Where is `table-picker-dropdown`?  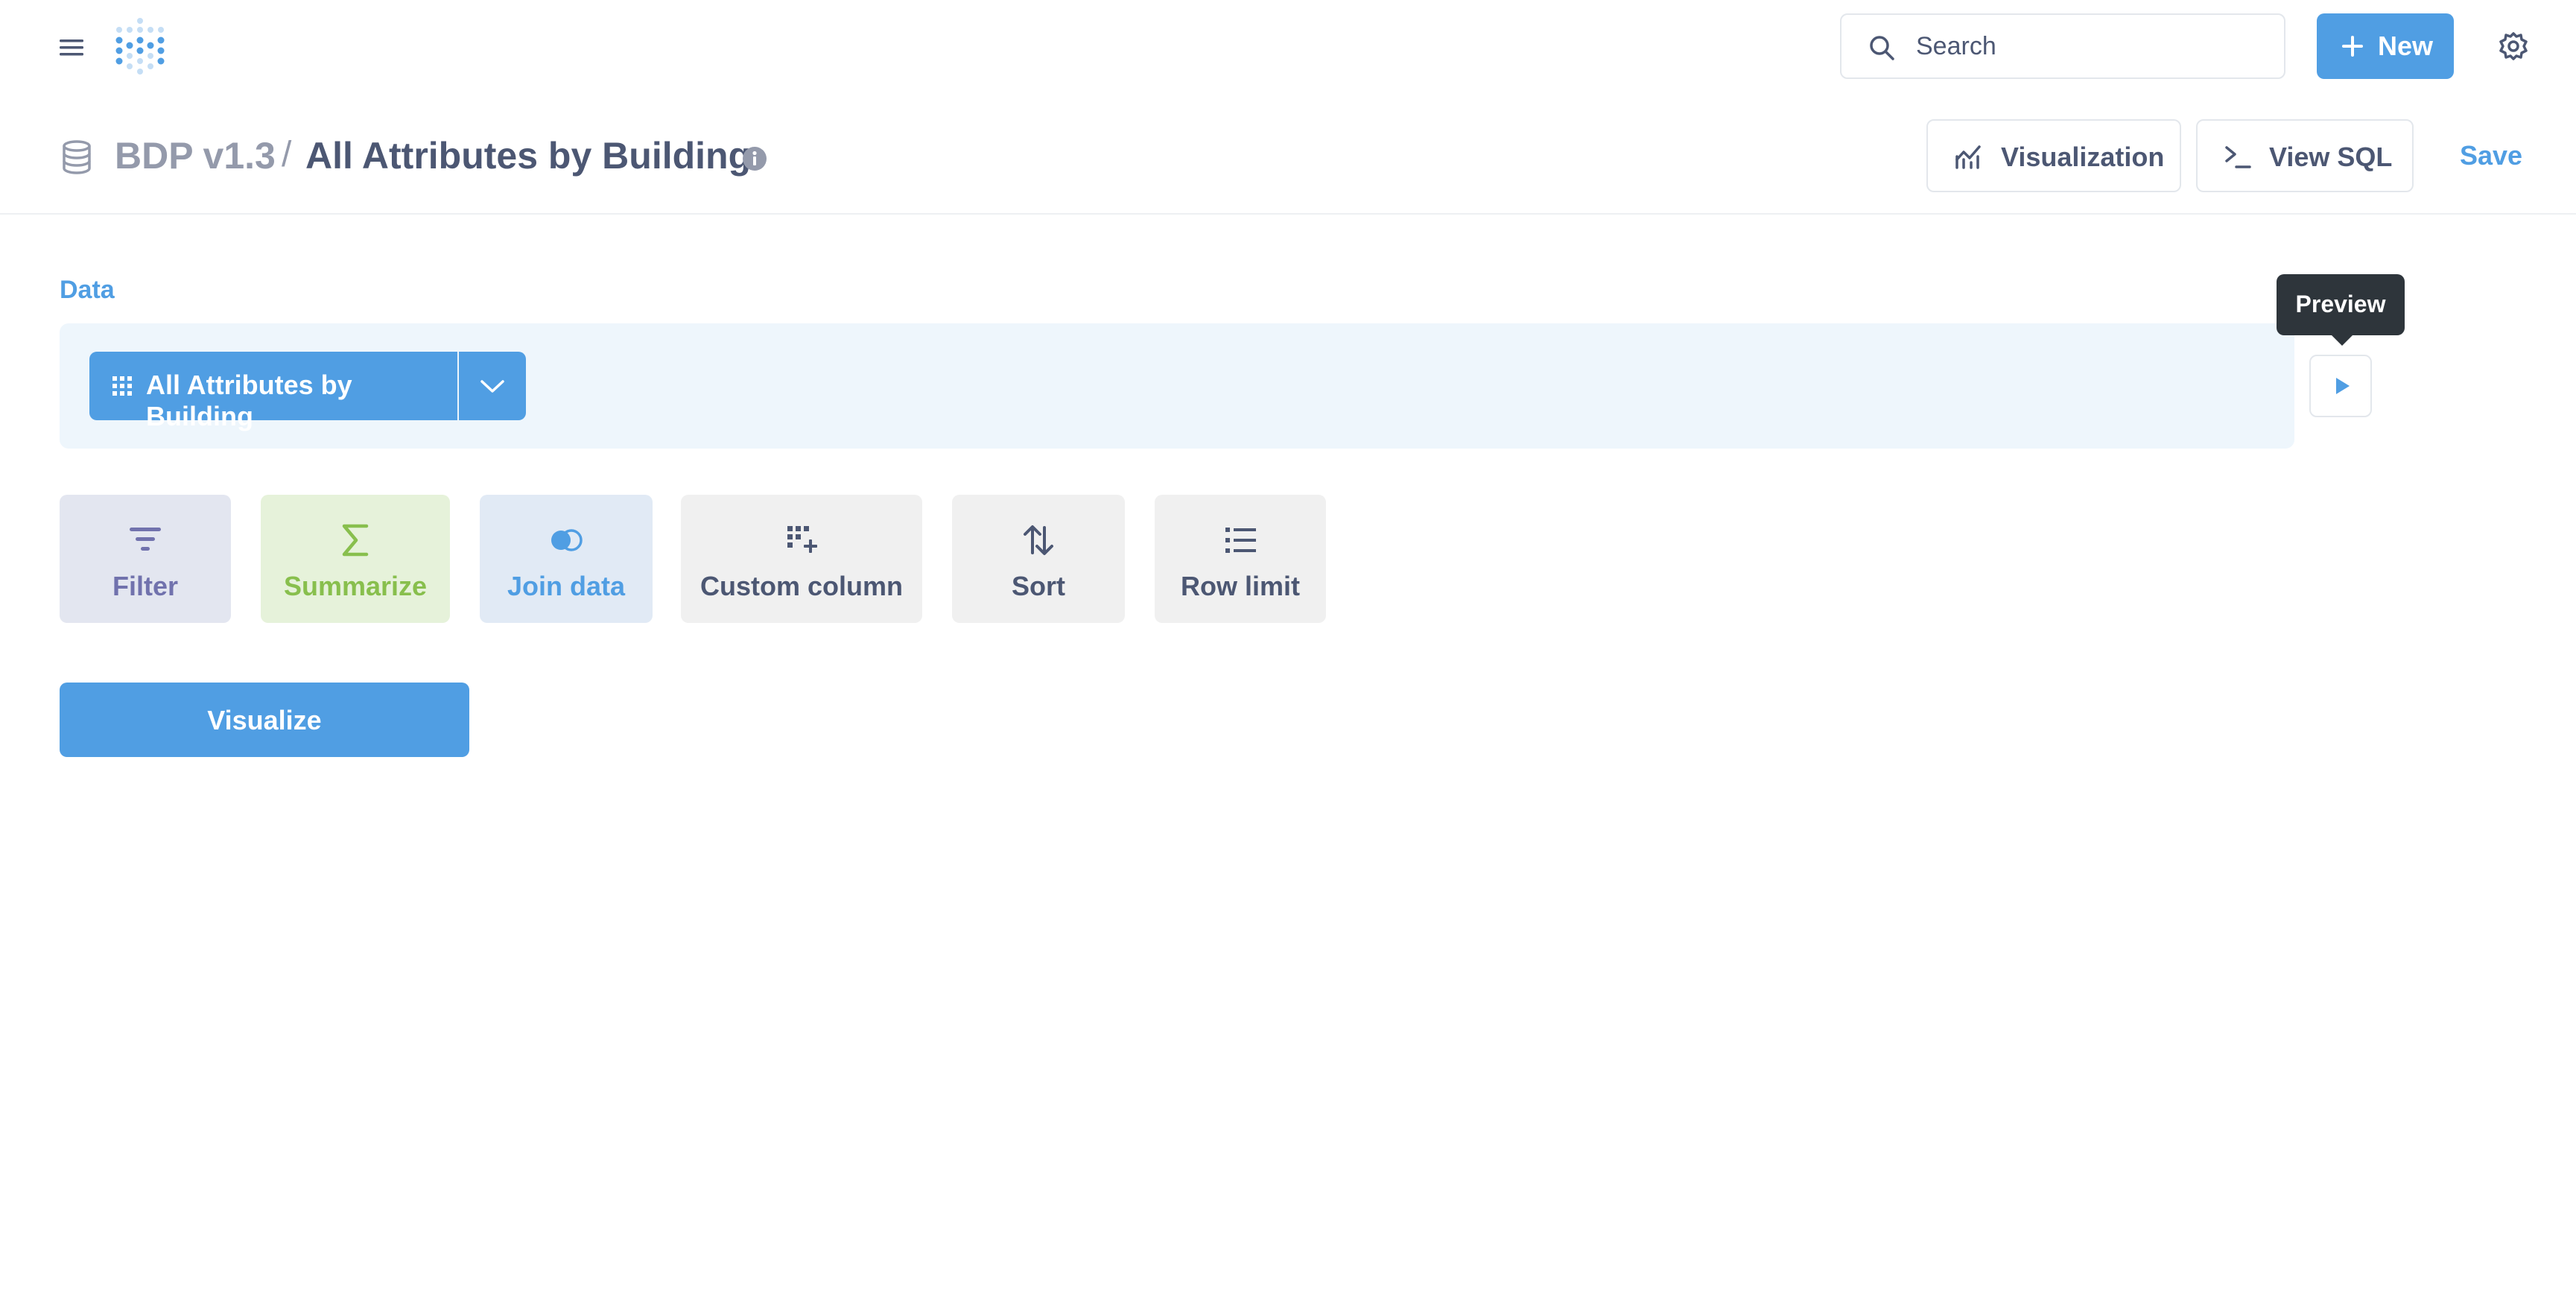
table-picker-dropdown is located at coordinates (493, 386).